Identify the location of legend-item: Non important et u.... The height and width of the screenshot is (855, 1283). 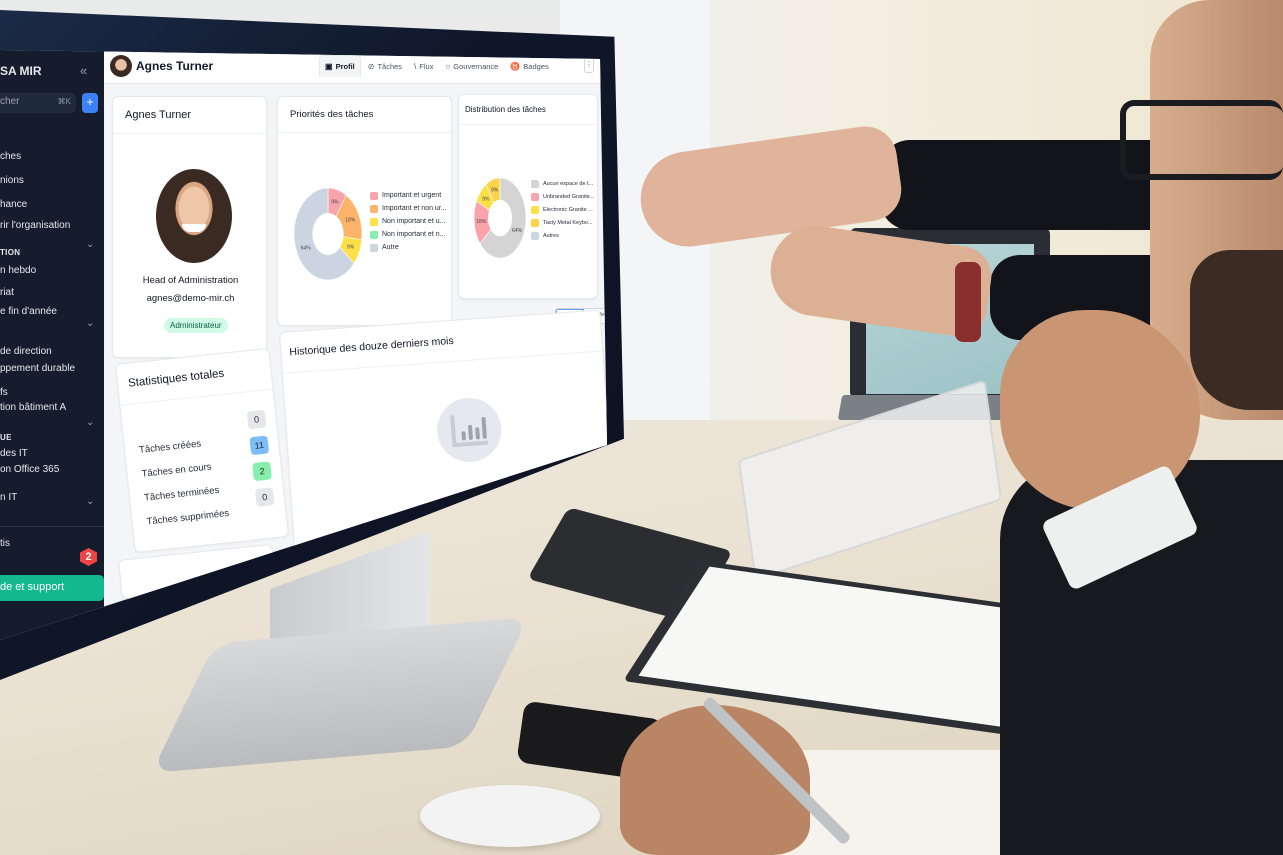
(408, 221).